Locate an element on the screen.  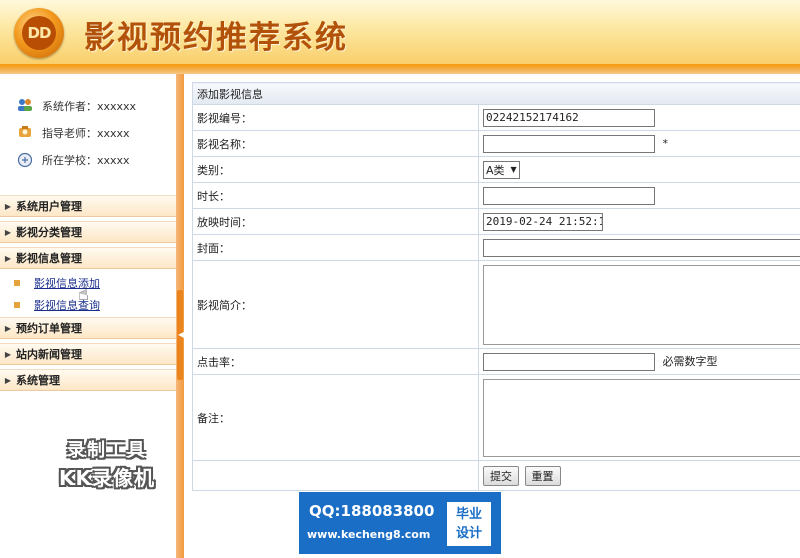
menu-label: 预约订单管理 is located at coordinates (49, 328).